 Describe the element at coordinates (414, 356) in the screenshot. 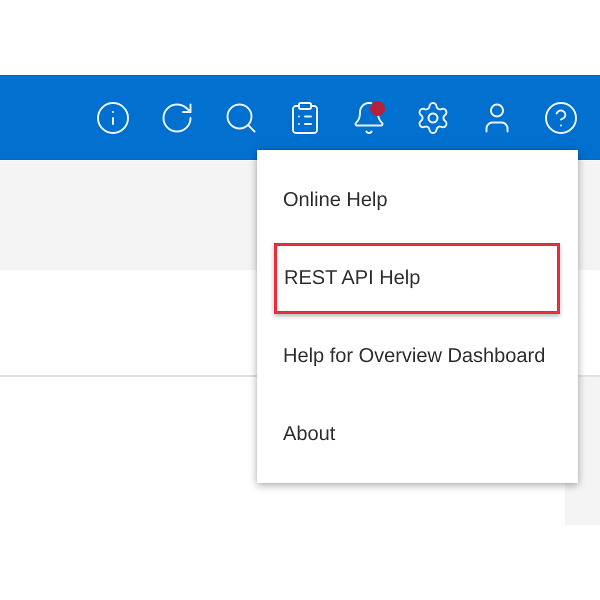

I see `menu-item: Help for Overview Dashboard` at that location.